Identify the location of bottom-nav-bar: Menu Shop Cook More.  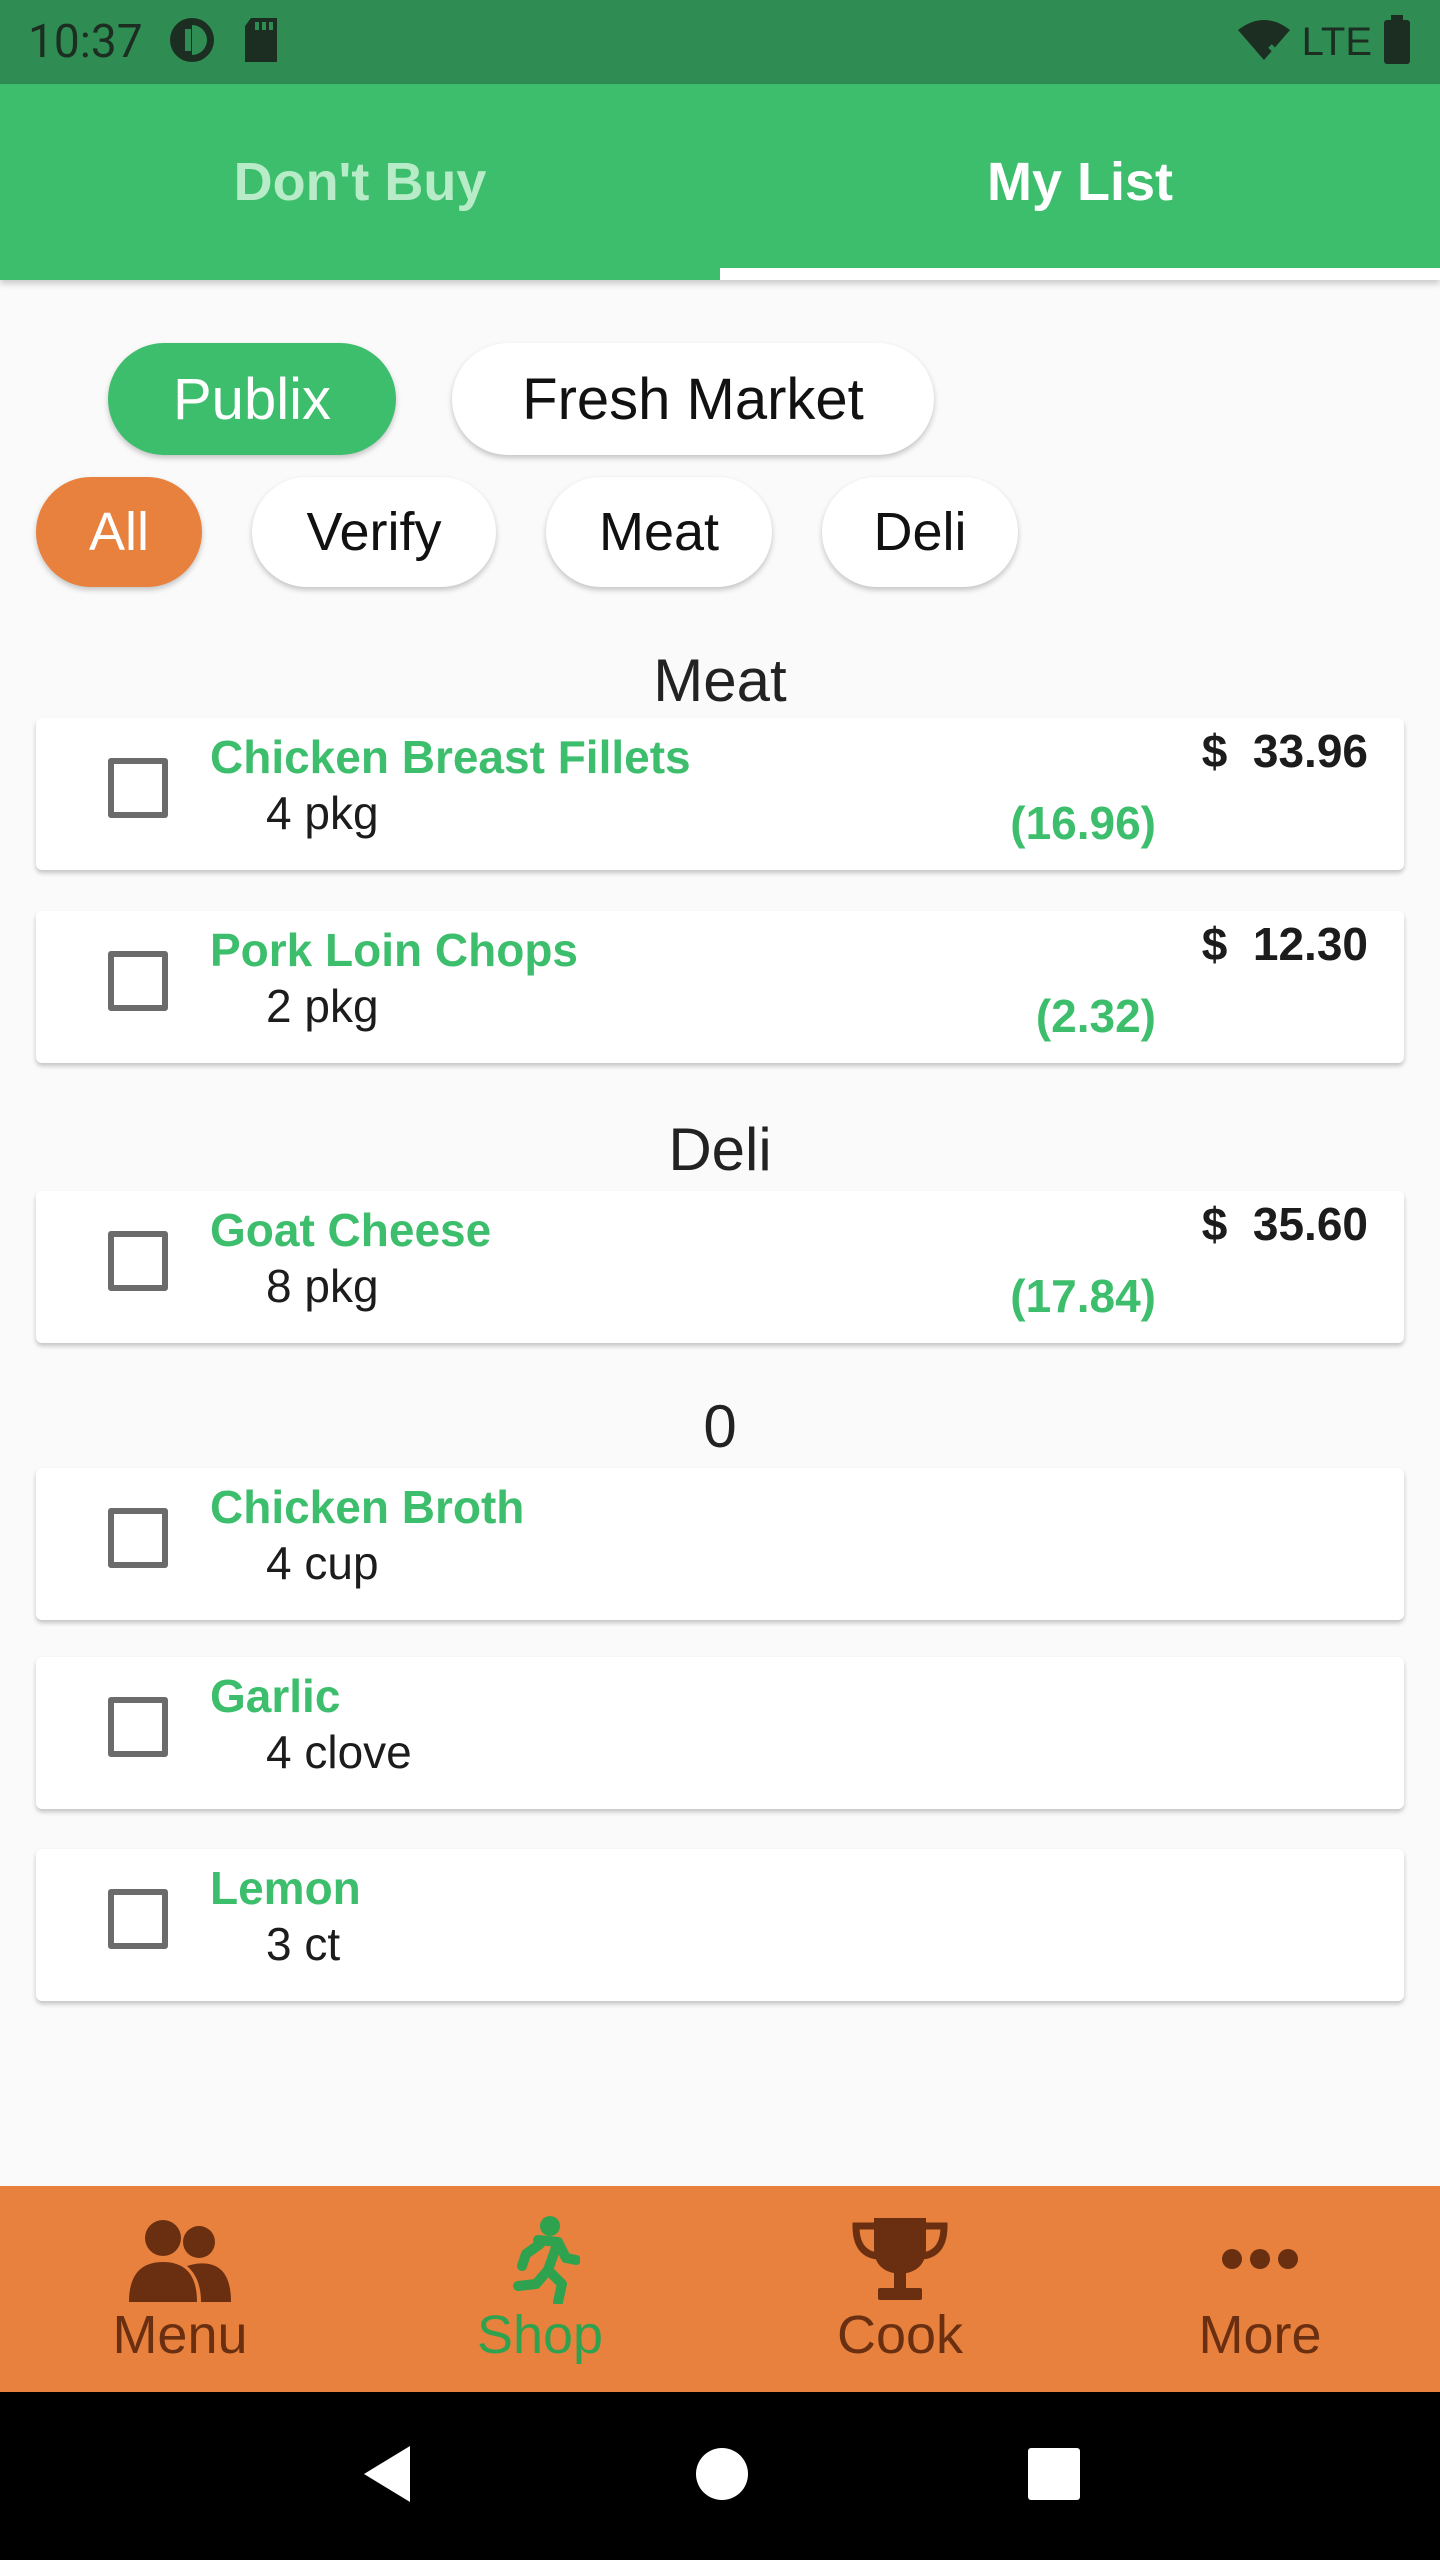
(720, 2289).